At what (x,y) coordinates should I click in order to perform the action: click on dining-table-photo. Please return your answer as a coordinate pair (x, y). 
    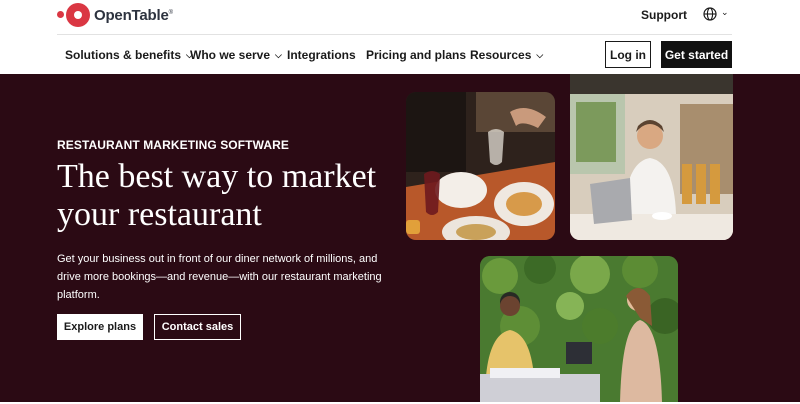
    Looking at the image, I should click on (480, 166).